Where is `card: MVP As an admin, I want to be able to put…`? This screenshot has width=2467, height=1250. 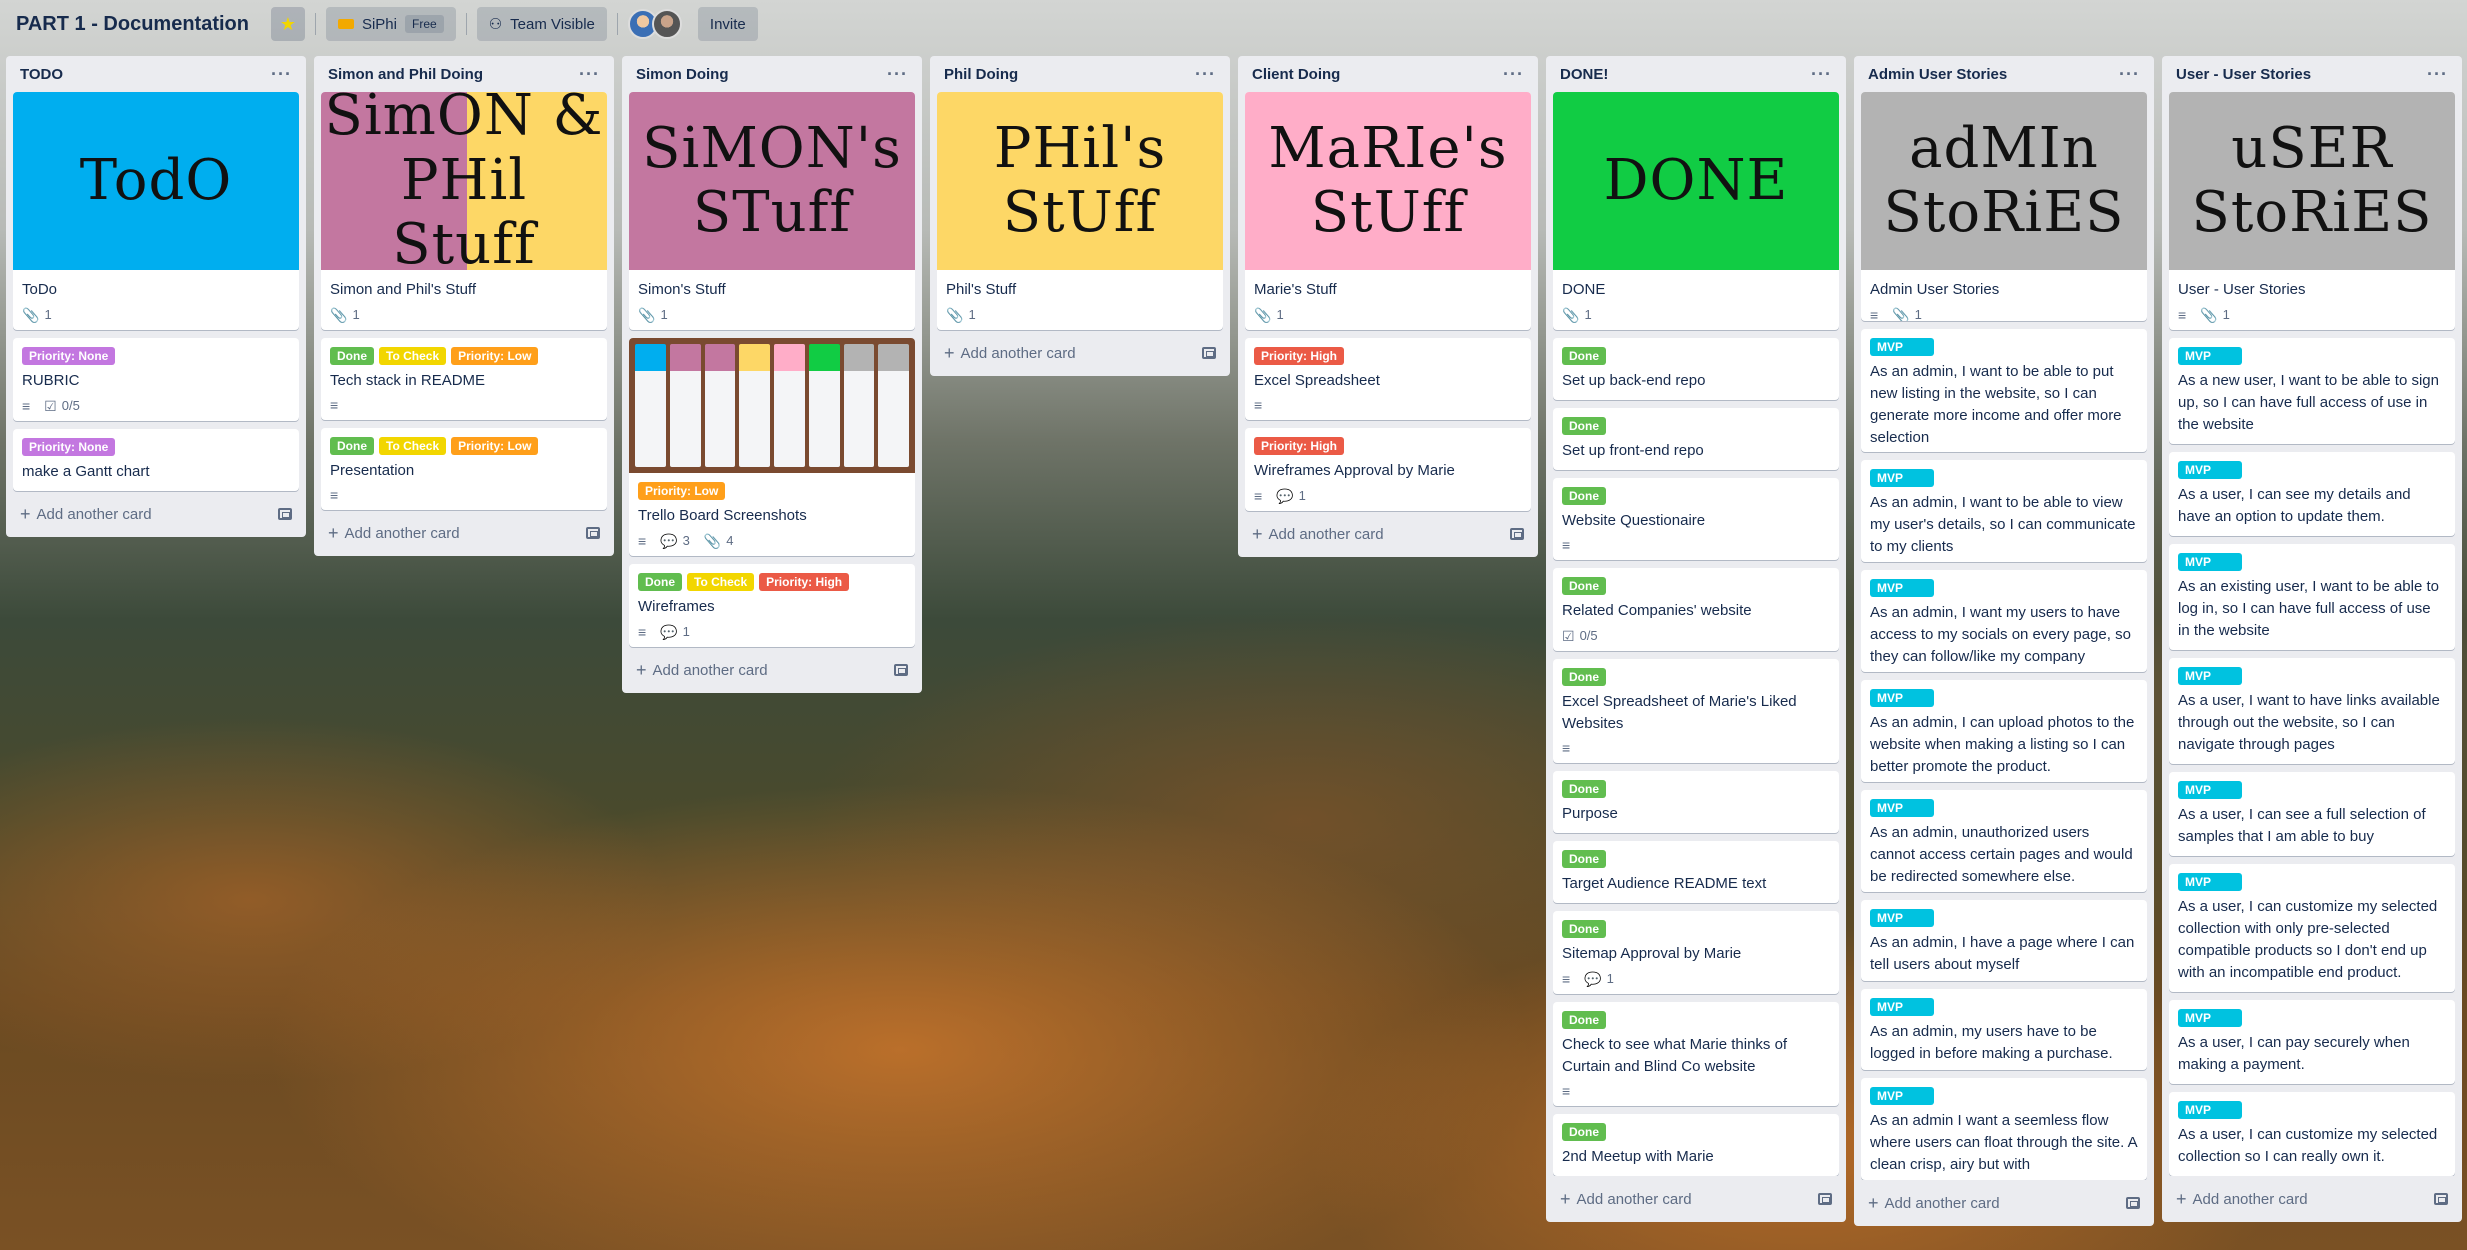 card: MVP As an admin, I want to be able to put… is located at coordinates (2004, 391).